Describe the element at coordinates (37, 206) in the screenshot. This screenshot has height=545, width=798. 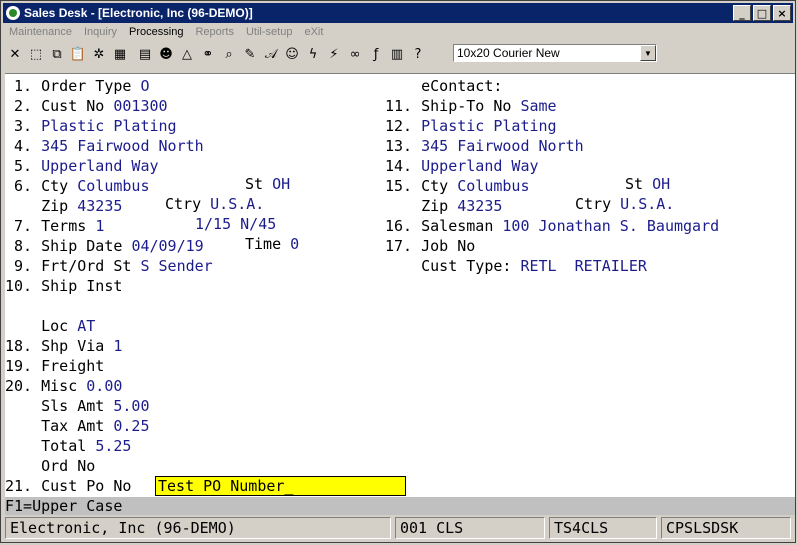
I see `field-label: Zip` at that location.